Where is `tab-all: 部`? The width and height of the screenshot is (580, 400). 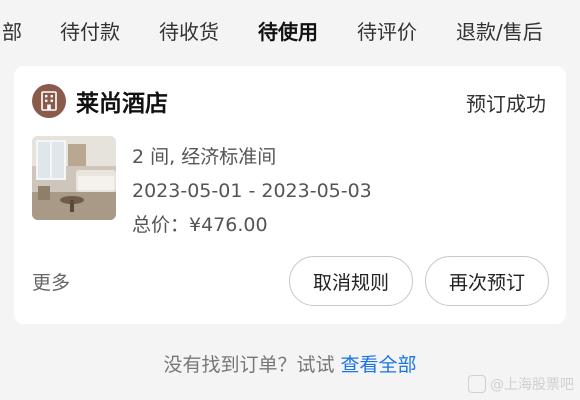
tab-all: 部 is located at coordinates (12, 30).